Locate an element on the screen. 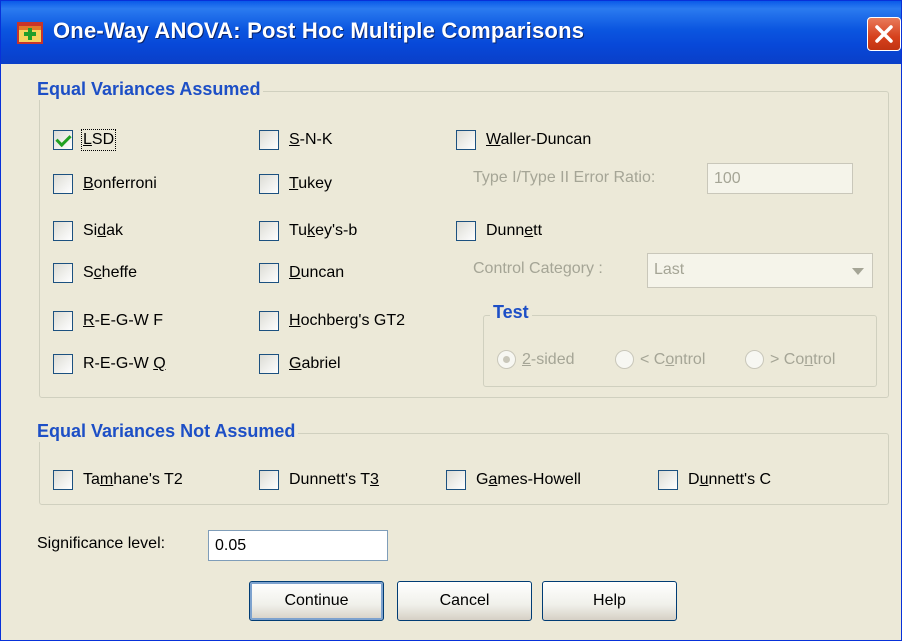 Image resolution: width=902 pixels, height=641 pixels. checkbox-label: Hochberg's GT2 is located at coordinates (347, 320).